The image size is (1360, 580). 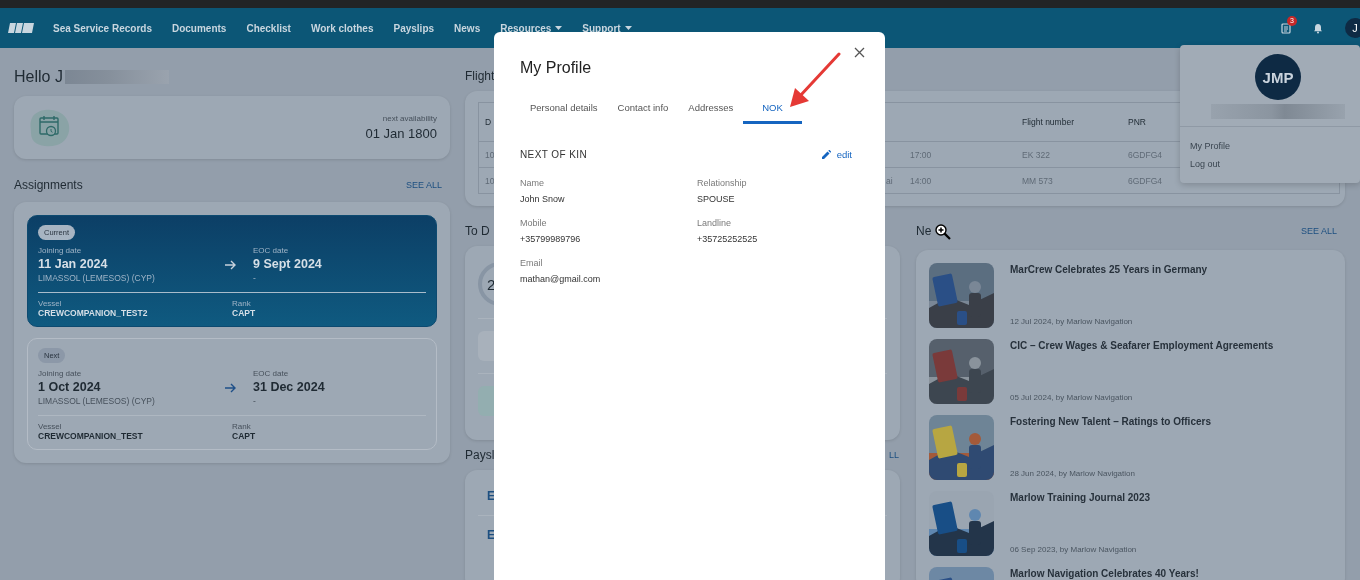 What do you see at coordinates (531, 263) in the screenshot?
I see `field-label: Email` at bounding box center [531, 263].